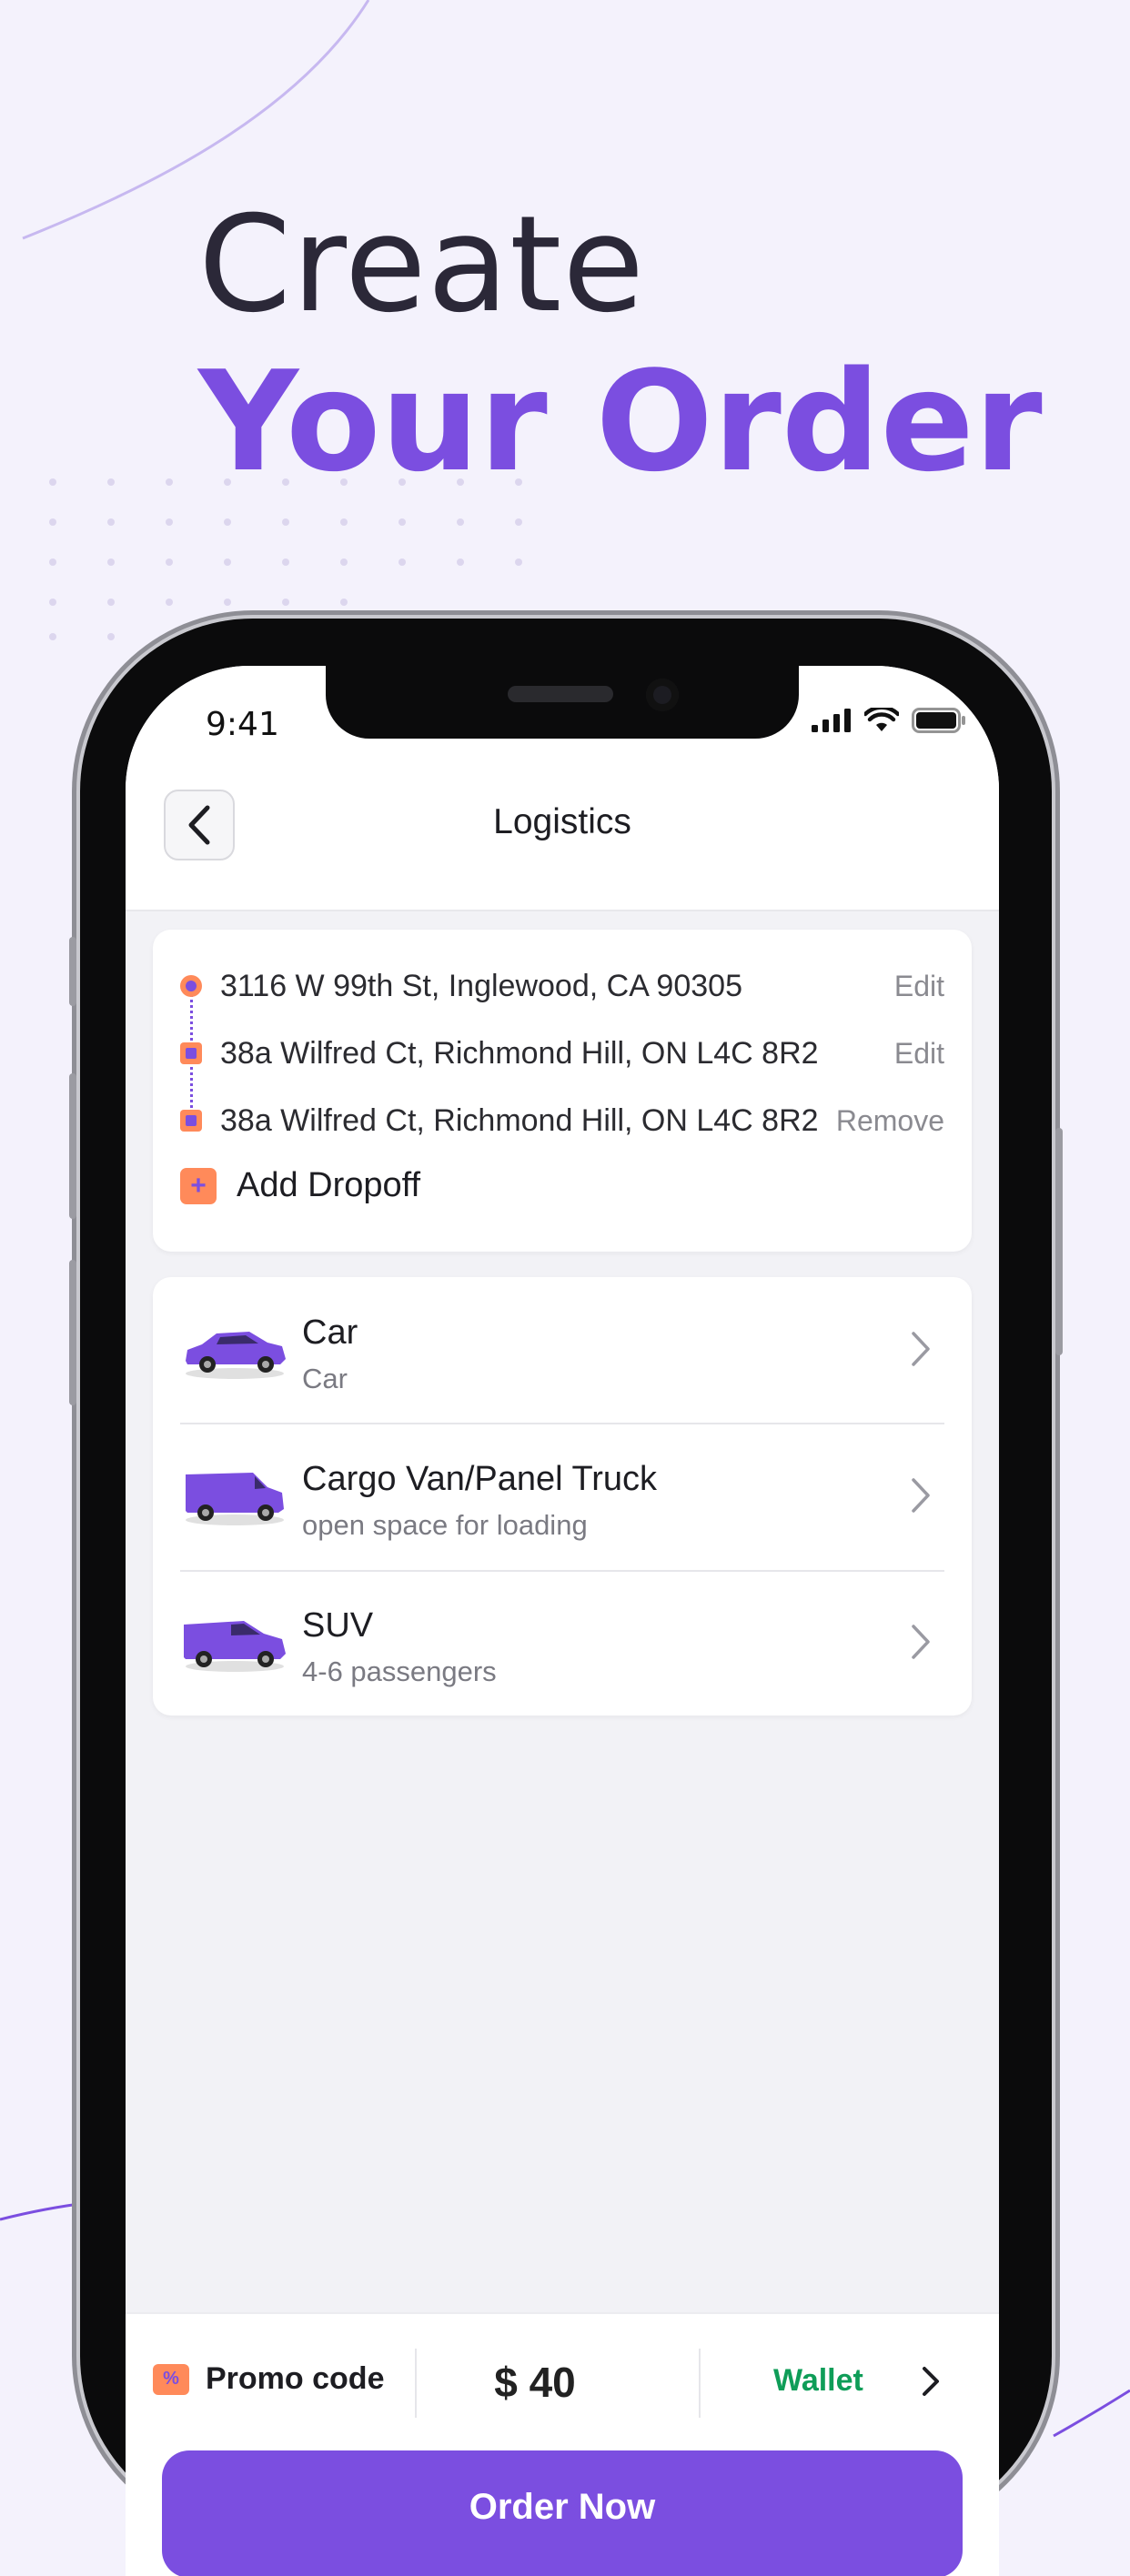 The image size is (1130, 2576). I want to click on vehicle-name: Cargo Van/Panel Truck, so click(480, 1479).